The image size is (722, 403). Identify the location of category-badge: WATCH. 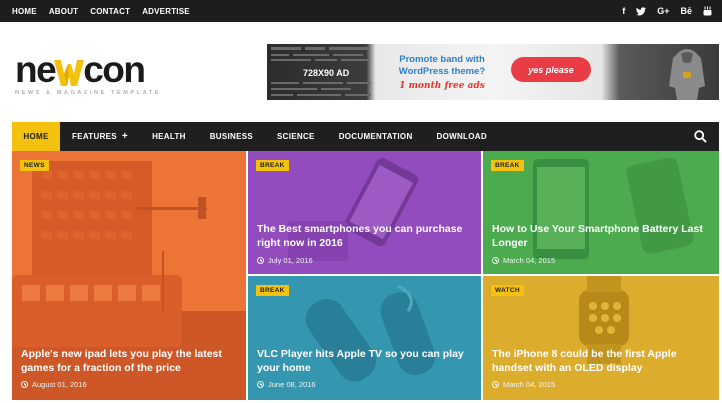
(507, 290).